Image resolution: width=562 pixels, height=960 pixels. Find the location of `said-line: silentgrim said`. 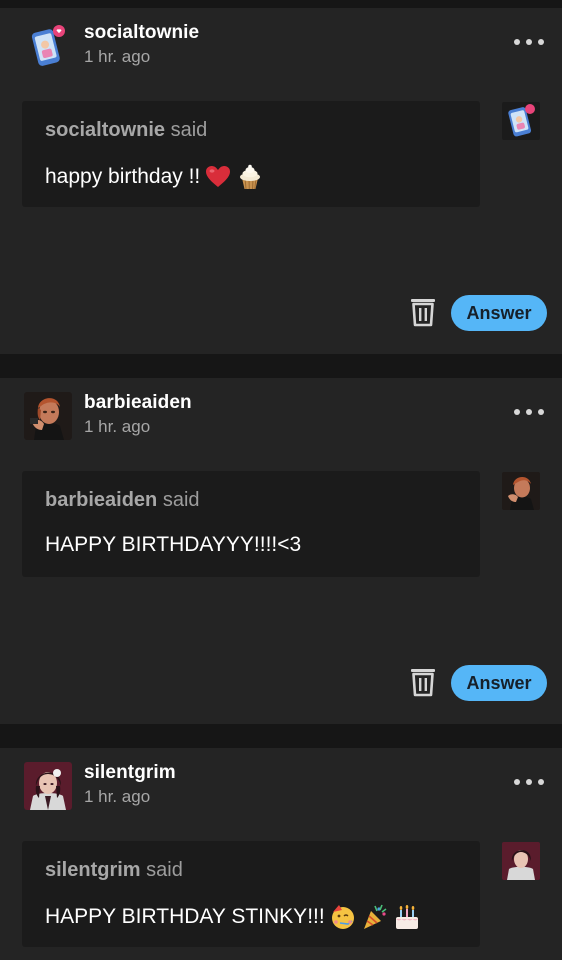

said-line: silentgrim said is located at coordinates (114, 870).